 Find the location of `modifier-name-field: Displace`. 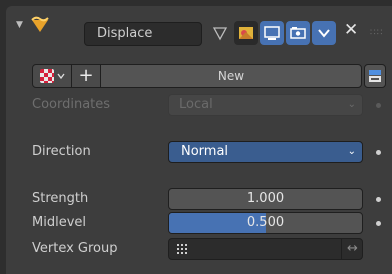

modifier-name-field: Displace is located at coordinates (143, 34).